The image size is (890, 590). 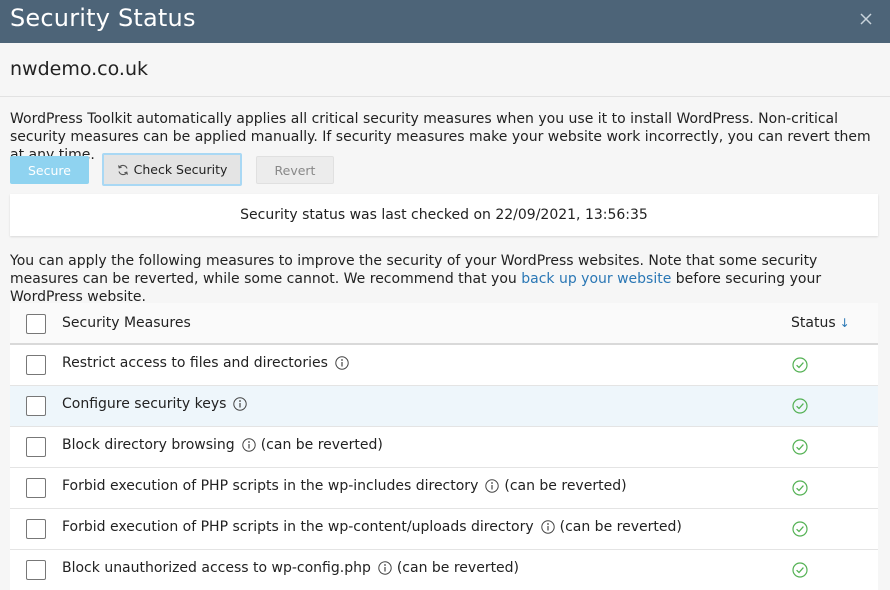 I want to click on measure-label: Restrict access to files and directories, so click(x=195, y=363).